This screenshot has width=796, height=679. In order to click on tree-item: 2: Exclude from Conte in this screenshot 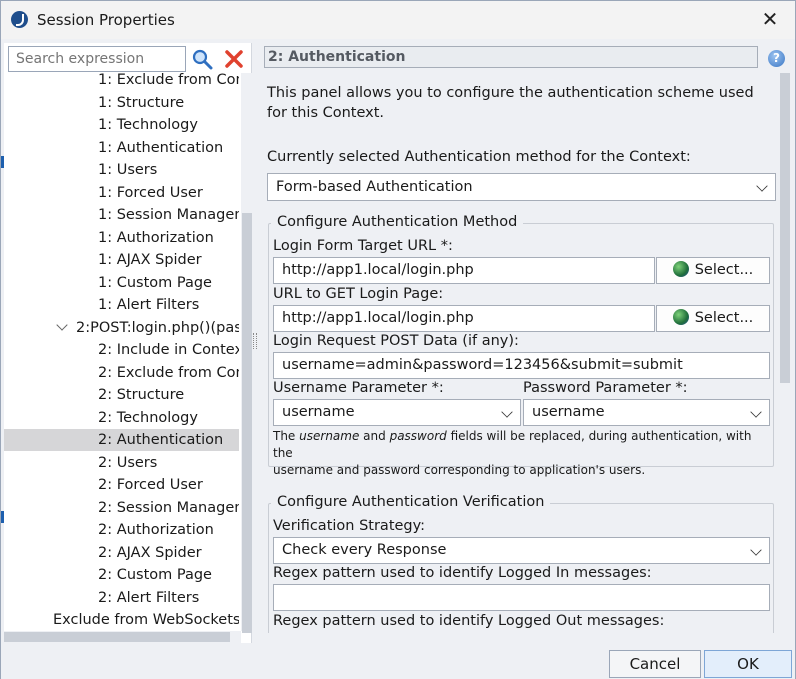, I will do `click(121, 373)`.